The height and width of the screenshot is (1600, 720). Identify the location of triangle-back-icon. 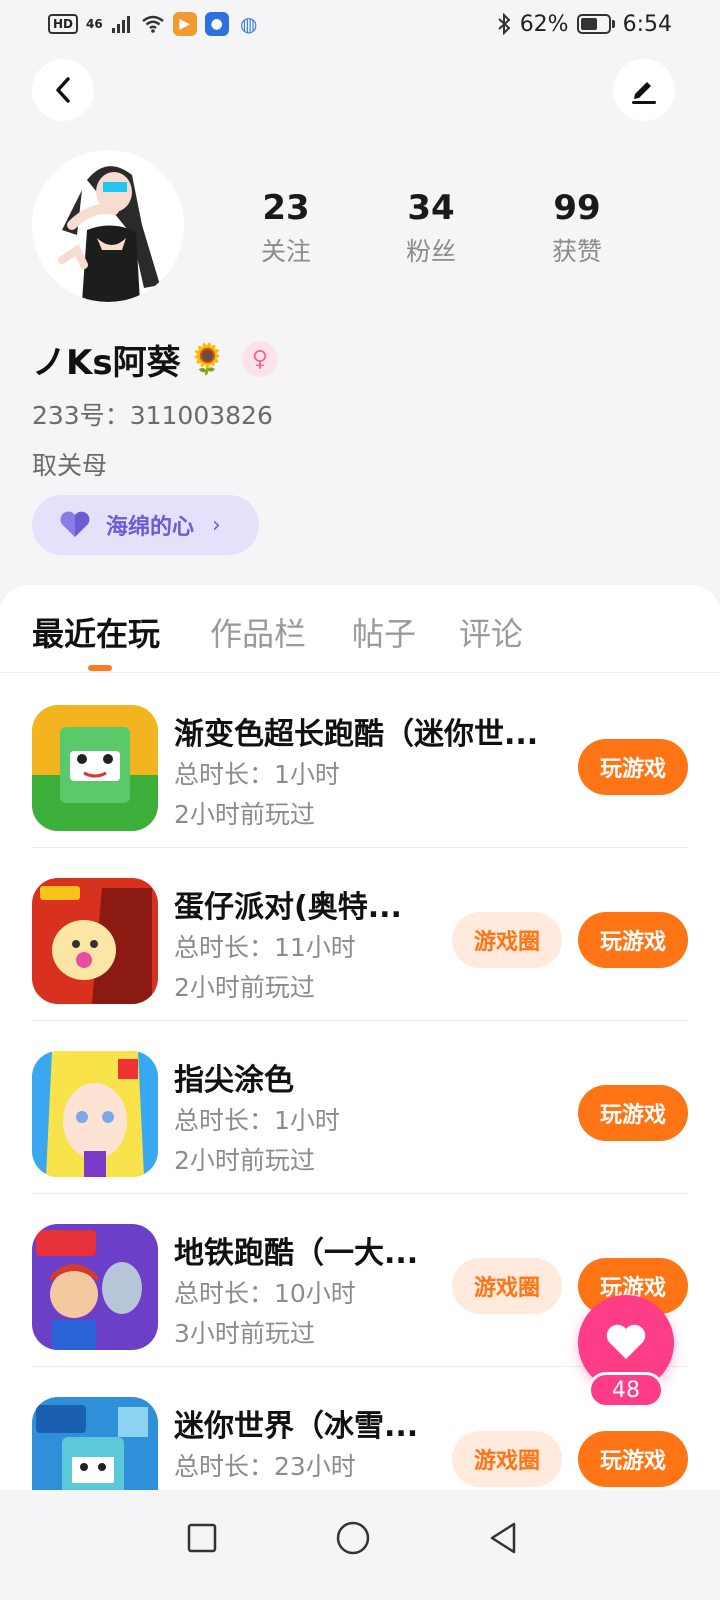
(503, 1538).